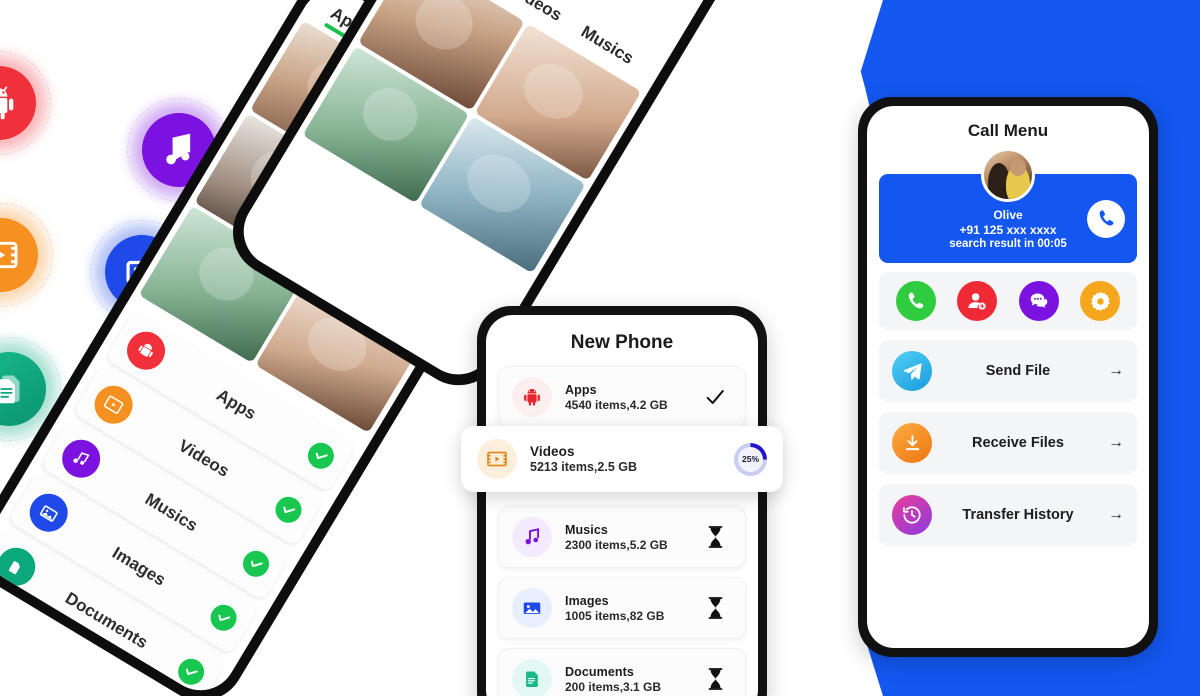 This screenshot has width=1200, height=696. I want to click on row-text: Images 1005 items,82 GB, so click(625, 608).